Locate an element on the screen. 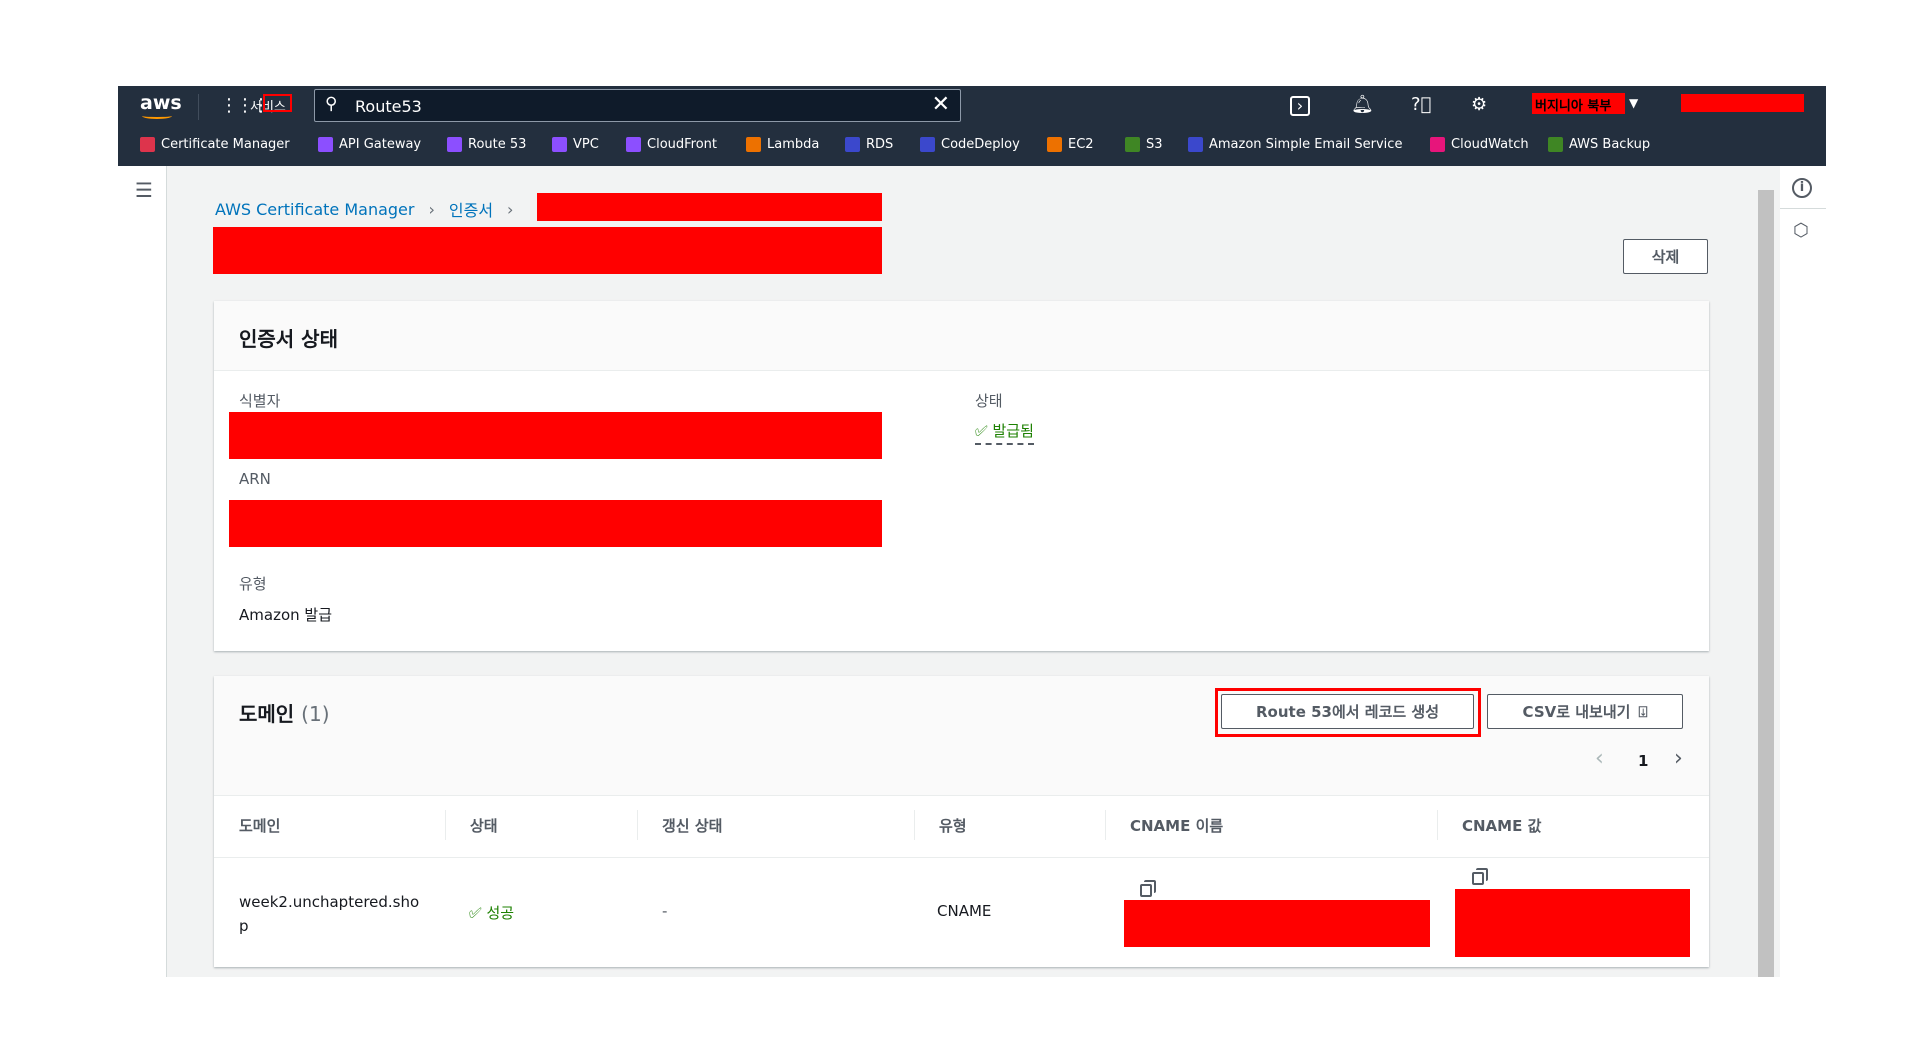 The image size is (1920, 1050). region-selector: 버지니아 북부 is located at coordinates (1573, 104).